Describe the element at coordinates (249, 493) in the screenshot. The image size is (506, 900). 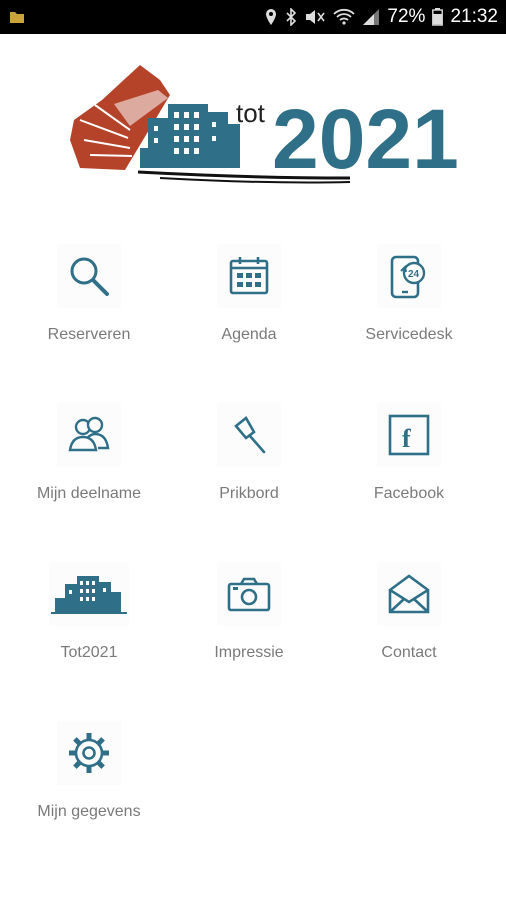
I see `menu-item-label: Prikbord` at that location.